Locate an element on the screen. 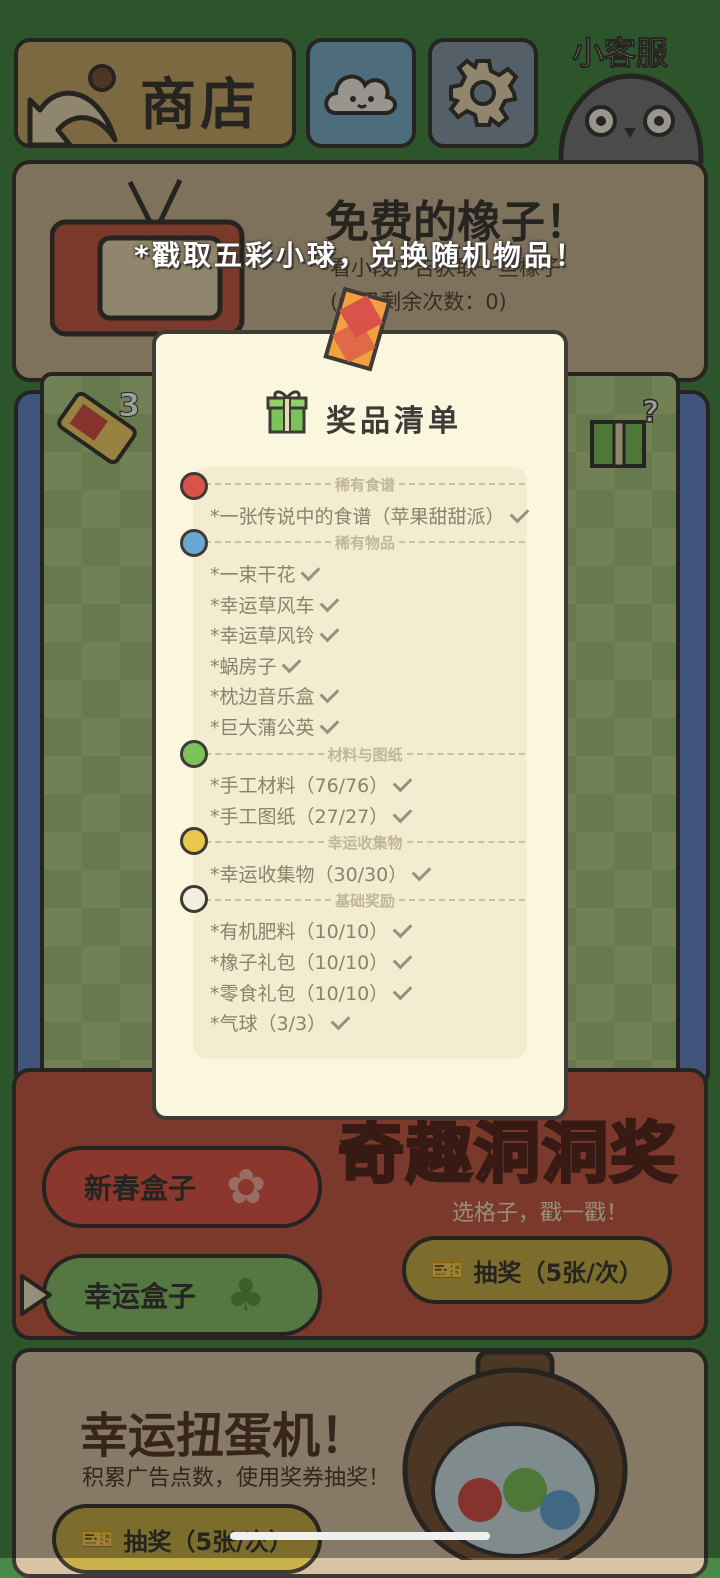 This screenshot has height=1578, width=720. blue-ball-icon is located at coordinates (194, 543).